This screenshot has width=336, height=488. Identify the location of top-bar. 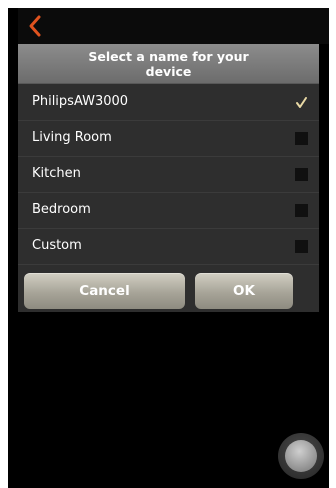
(173, 26).